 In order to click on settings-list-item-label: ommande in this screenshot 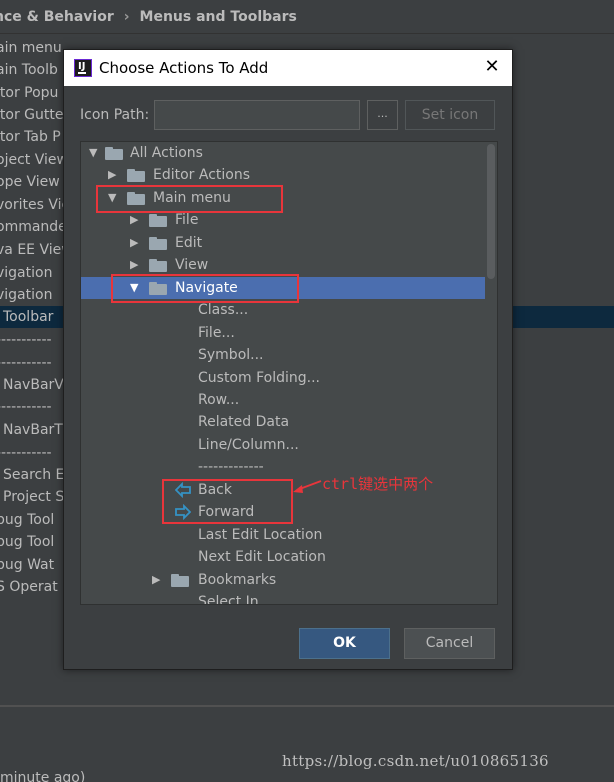, I will do `click(33, 227)`.